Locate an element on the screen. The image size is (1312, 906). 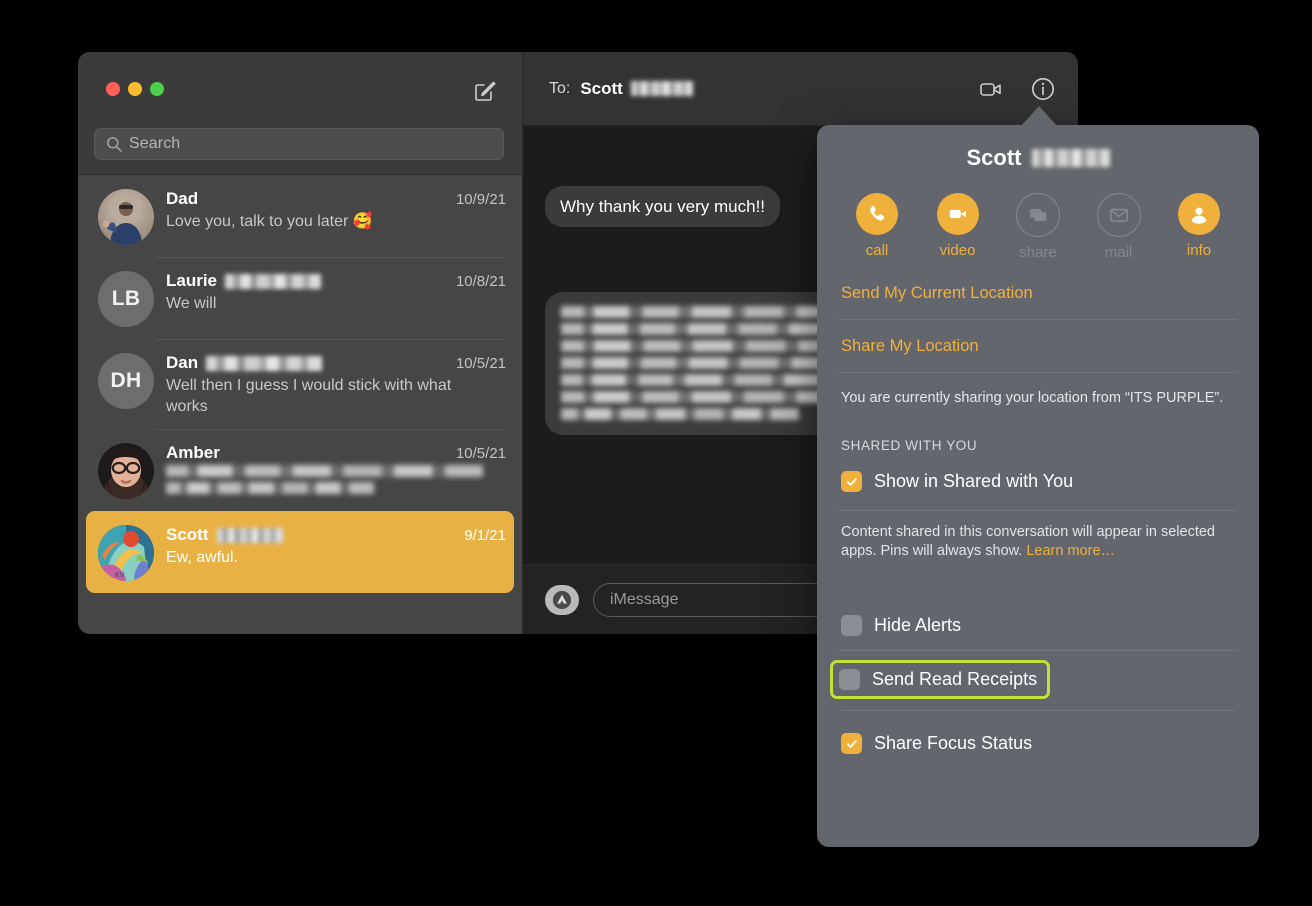
video-button: video is located at coordinates (958, 227).